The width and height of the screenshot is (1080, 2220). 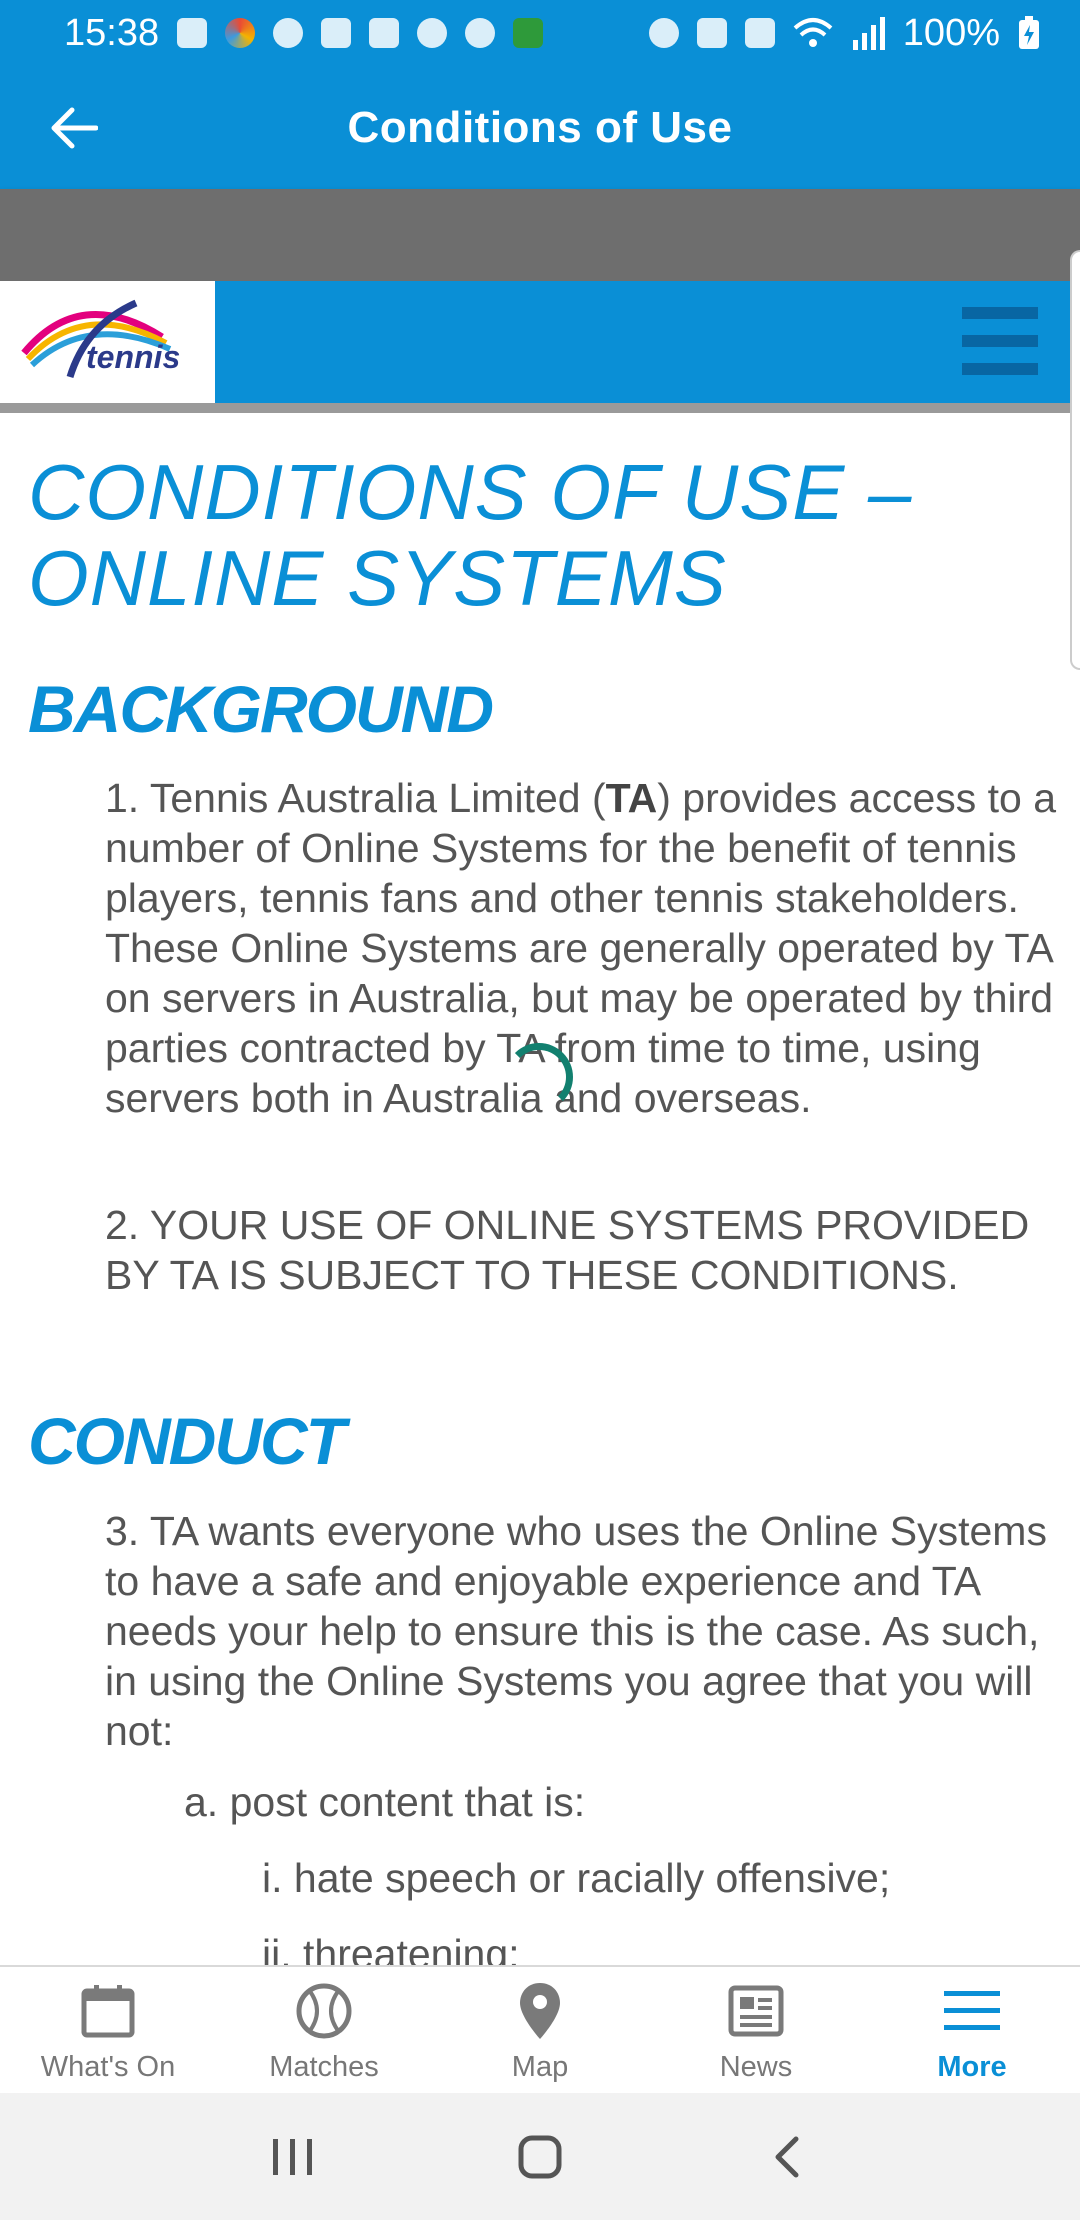 I want to click on nav-map: Map, so click(x=540, y=2030).